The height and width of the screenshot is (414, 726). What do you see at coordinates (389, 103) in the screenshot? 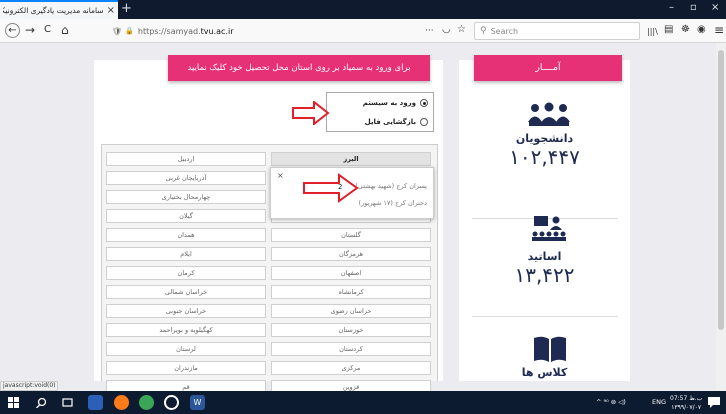
I see `radio-login-label: ورود به سیستم` at bounding box center [389, 103].